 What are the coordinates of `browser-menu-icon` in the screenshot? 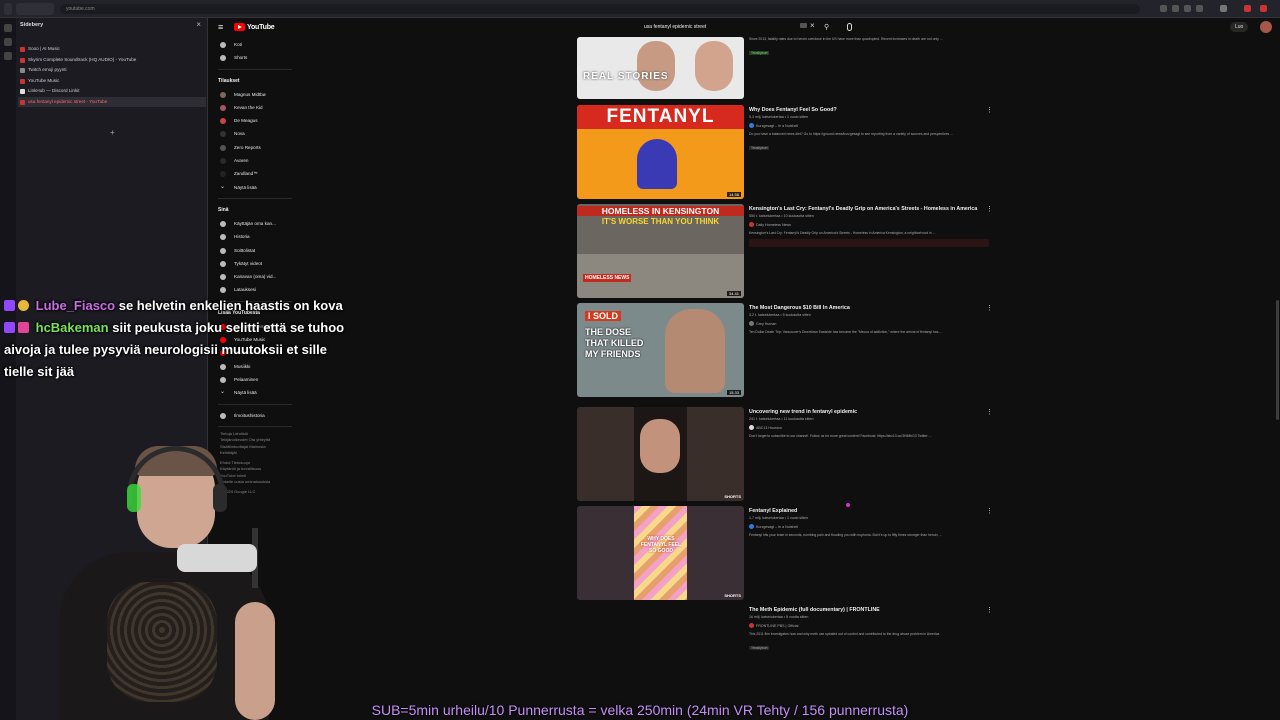 It's located at (8, 9).